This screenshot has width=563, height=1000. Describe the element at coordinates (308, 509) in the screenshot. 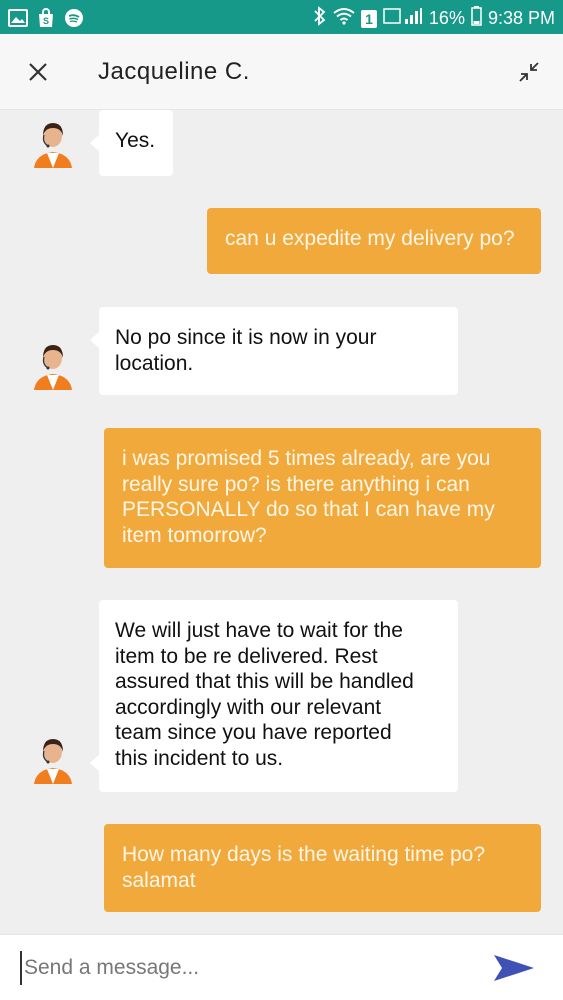

I see `message-line: PERSONALLY do so that I can have my` at that location.